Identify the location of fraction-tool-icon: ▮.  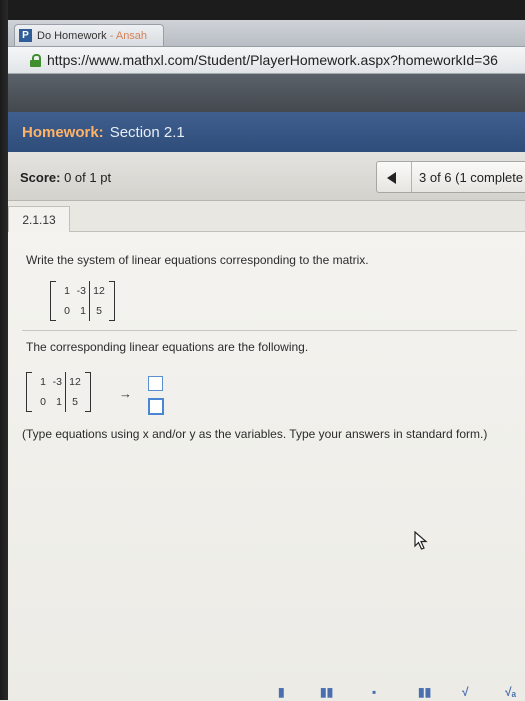
(281, 692).